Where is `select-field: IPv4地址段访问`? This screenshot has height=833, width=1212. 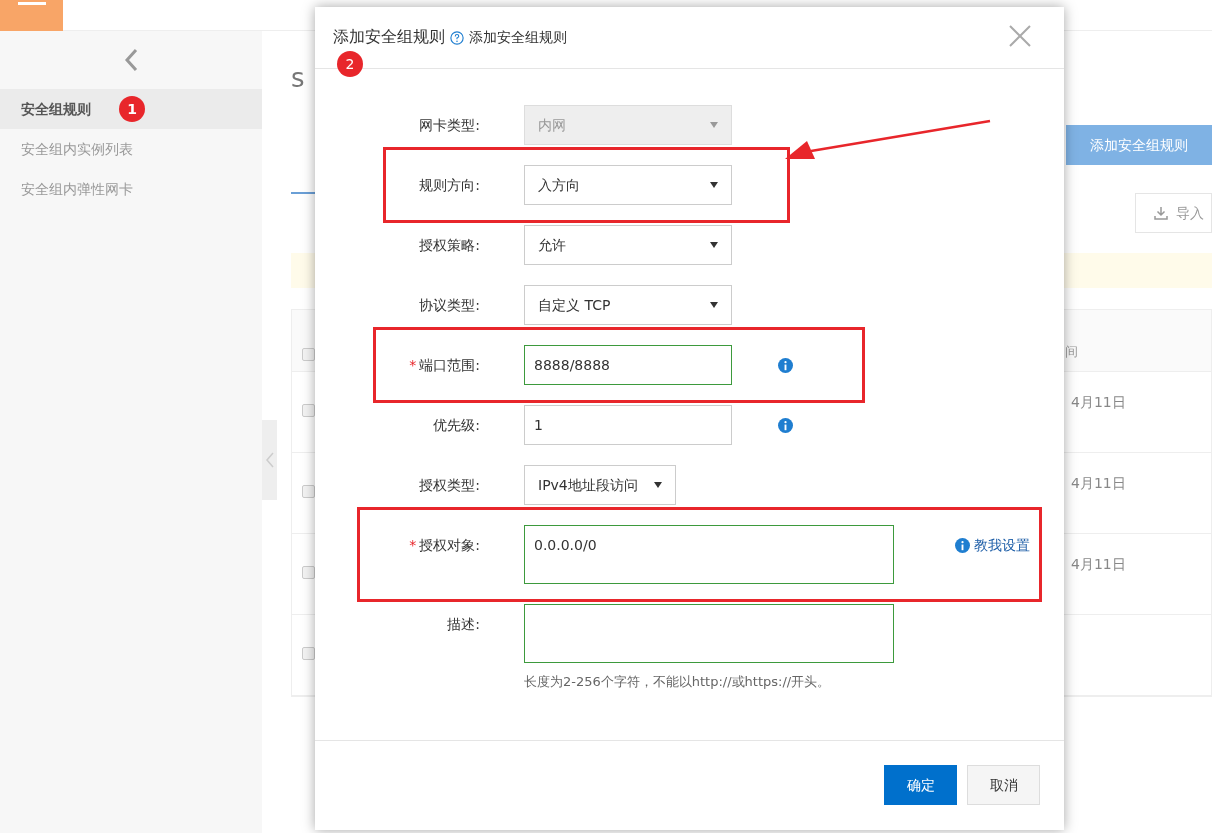 select-field: IPv4地址段访问 is located at coordinates (600, 485).